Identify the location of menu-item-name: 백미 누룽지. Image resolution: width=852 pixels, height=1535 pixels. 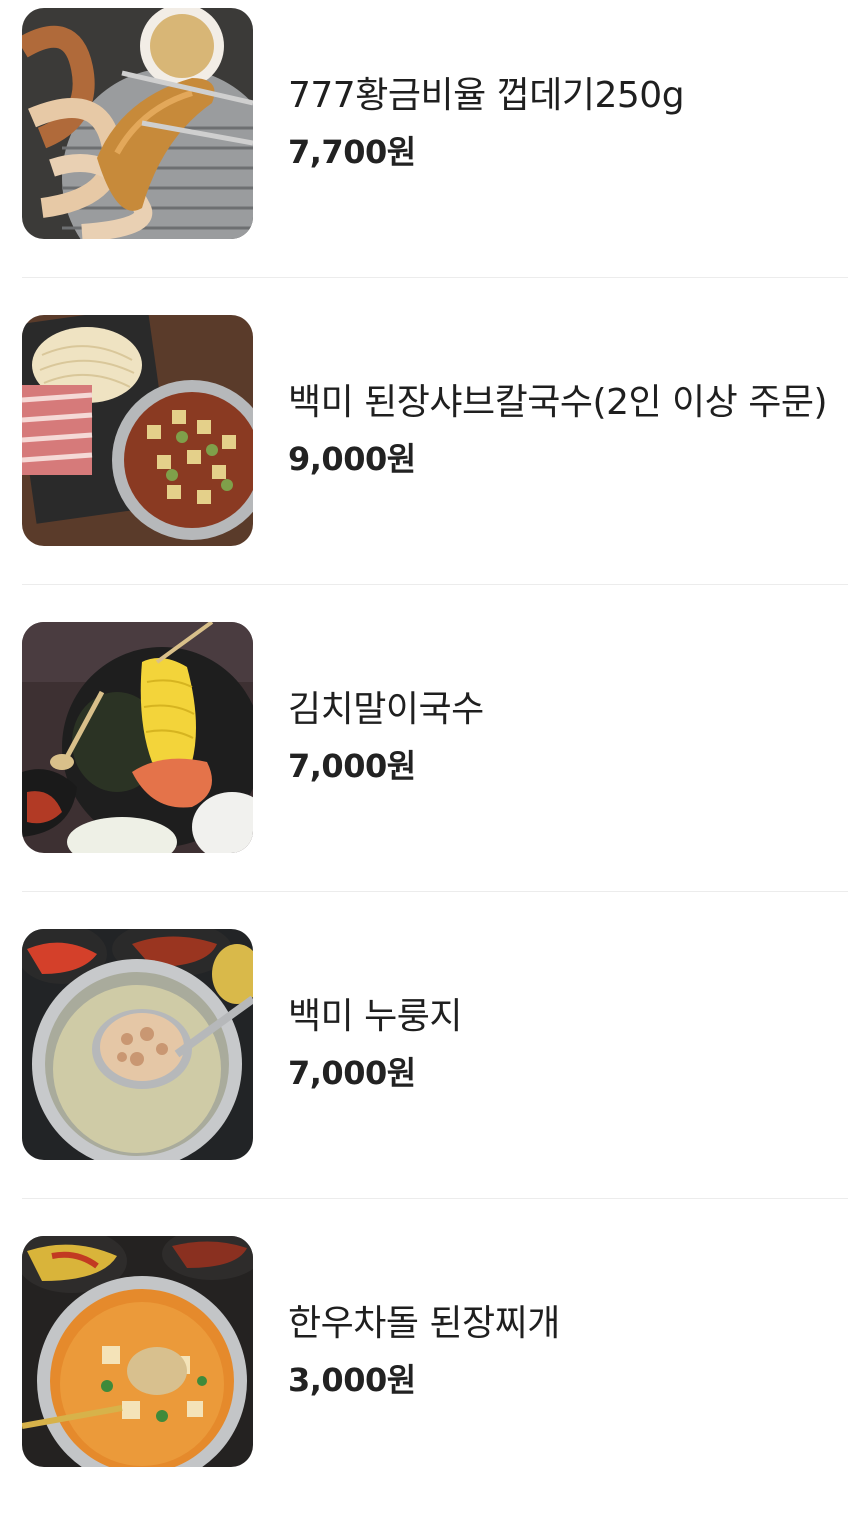
(375, 1016).